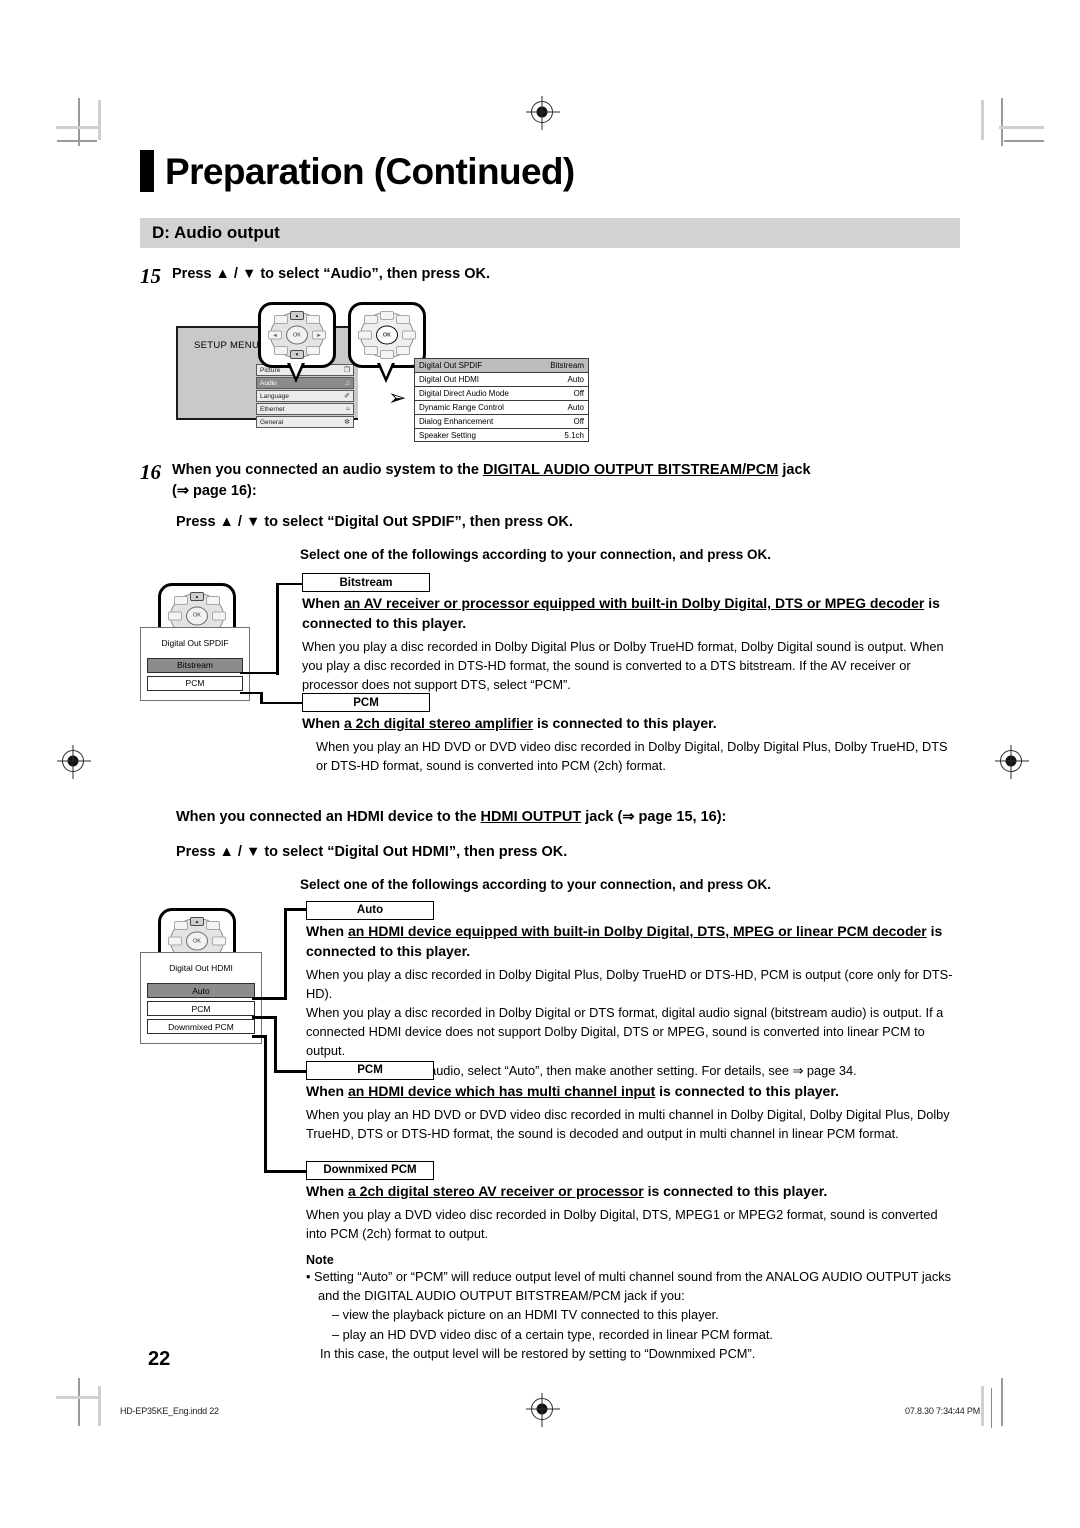 The image size is (1080, 1528). Describe the element at coordinates (370, 171) in the screenshot. I see `page-title-text: Preparation (Continued)` at that location.